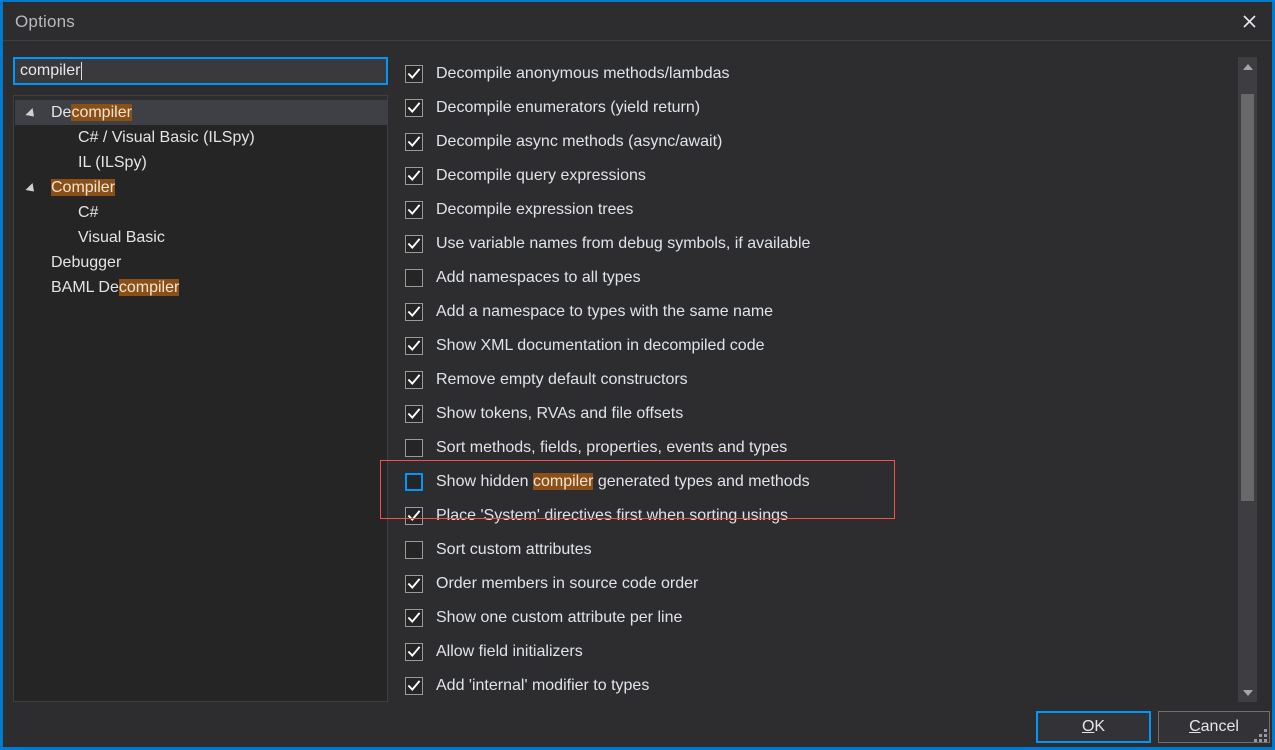  I want to click on option-row: Decompile anonymous methods/lambdas, so click(816, 74).